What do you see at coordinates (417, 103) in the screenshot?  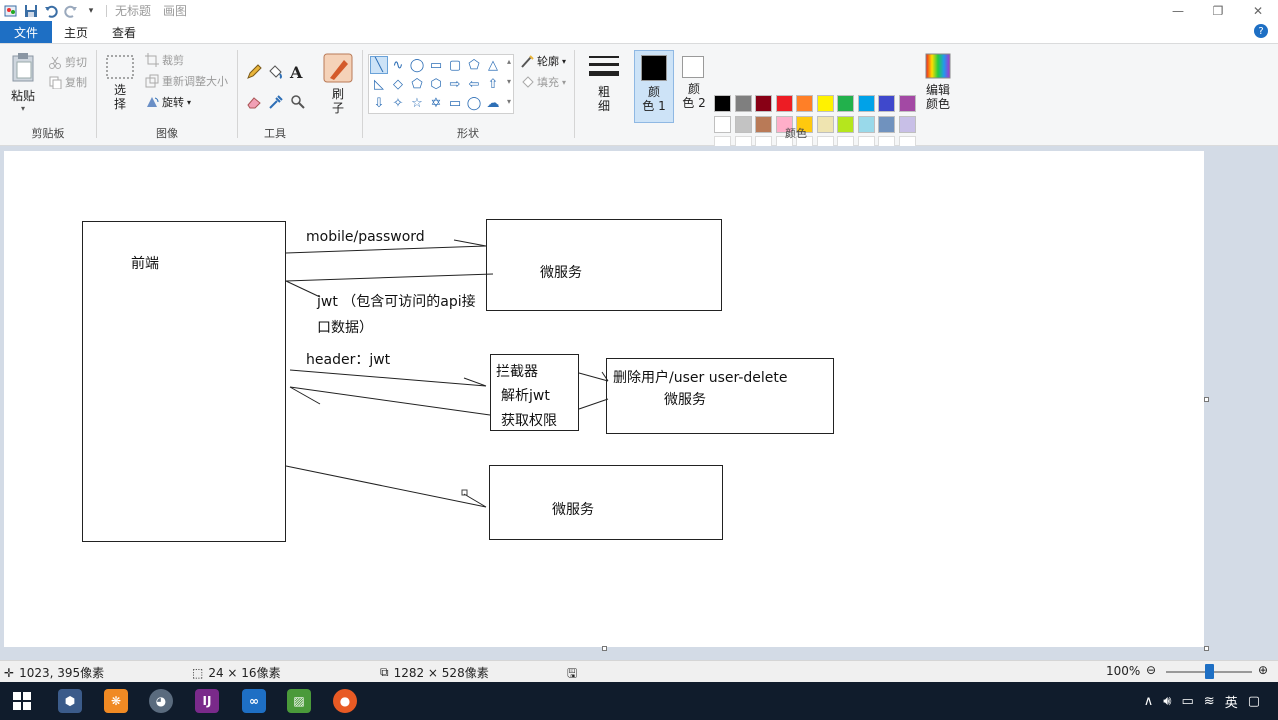 I see `five-point-star-shape-icon: ☆` at bounding box center [417, 103].